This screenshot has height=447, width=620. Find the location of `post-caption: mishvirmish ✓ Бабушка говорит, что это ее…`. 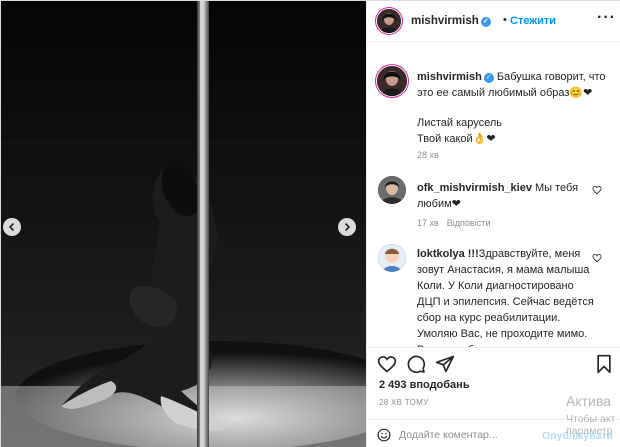

post-caption: mishvirmish ✓ Бабушка говорит, что это ее… is located at coordinates (512, 108).